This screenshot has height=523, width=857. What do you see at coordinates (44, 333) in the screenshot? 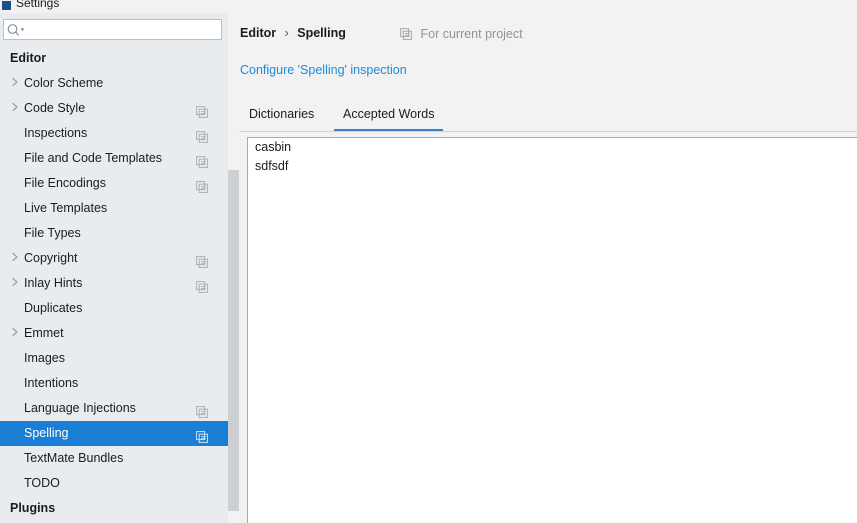
I see `sidebar-item-label: Emmet` at bounding box center [44, 333].